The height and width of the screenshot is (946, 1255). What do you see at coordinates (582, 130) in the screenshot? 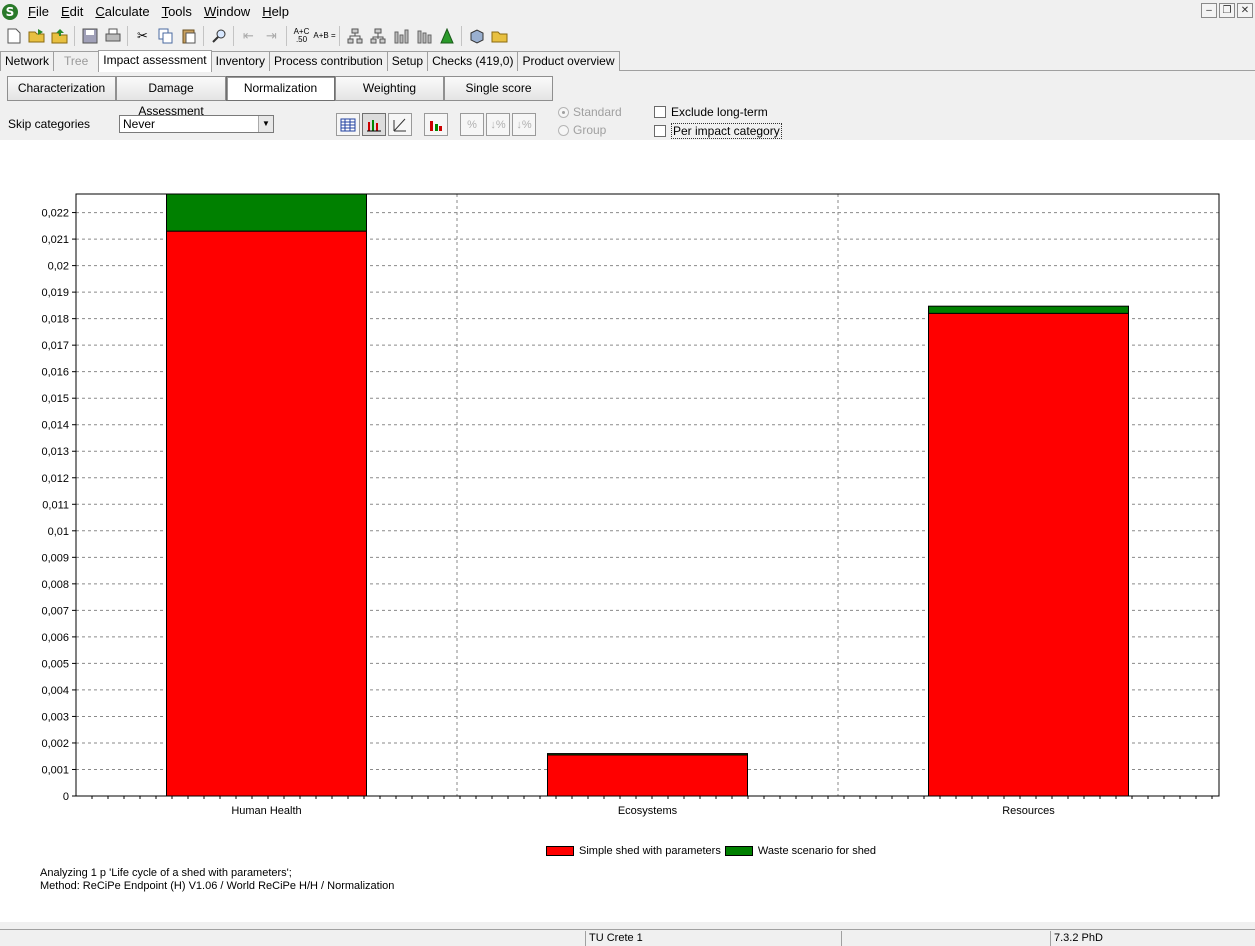
I see `radio-group: Group` at bounding box center [582, 130].